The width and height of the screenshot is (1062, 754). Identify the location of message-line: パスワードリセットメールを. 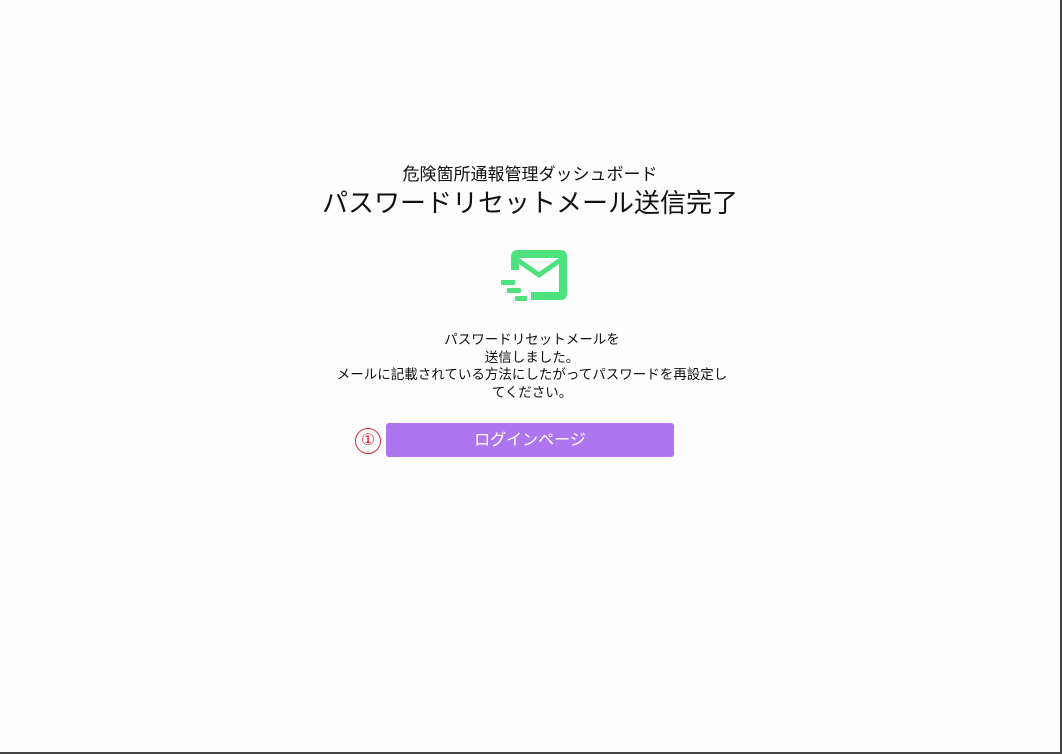
(532, 340).